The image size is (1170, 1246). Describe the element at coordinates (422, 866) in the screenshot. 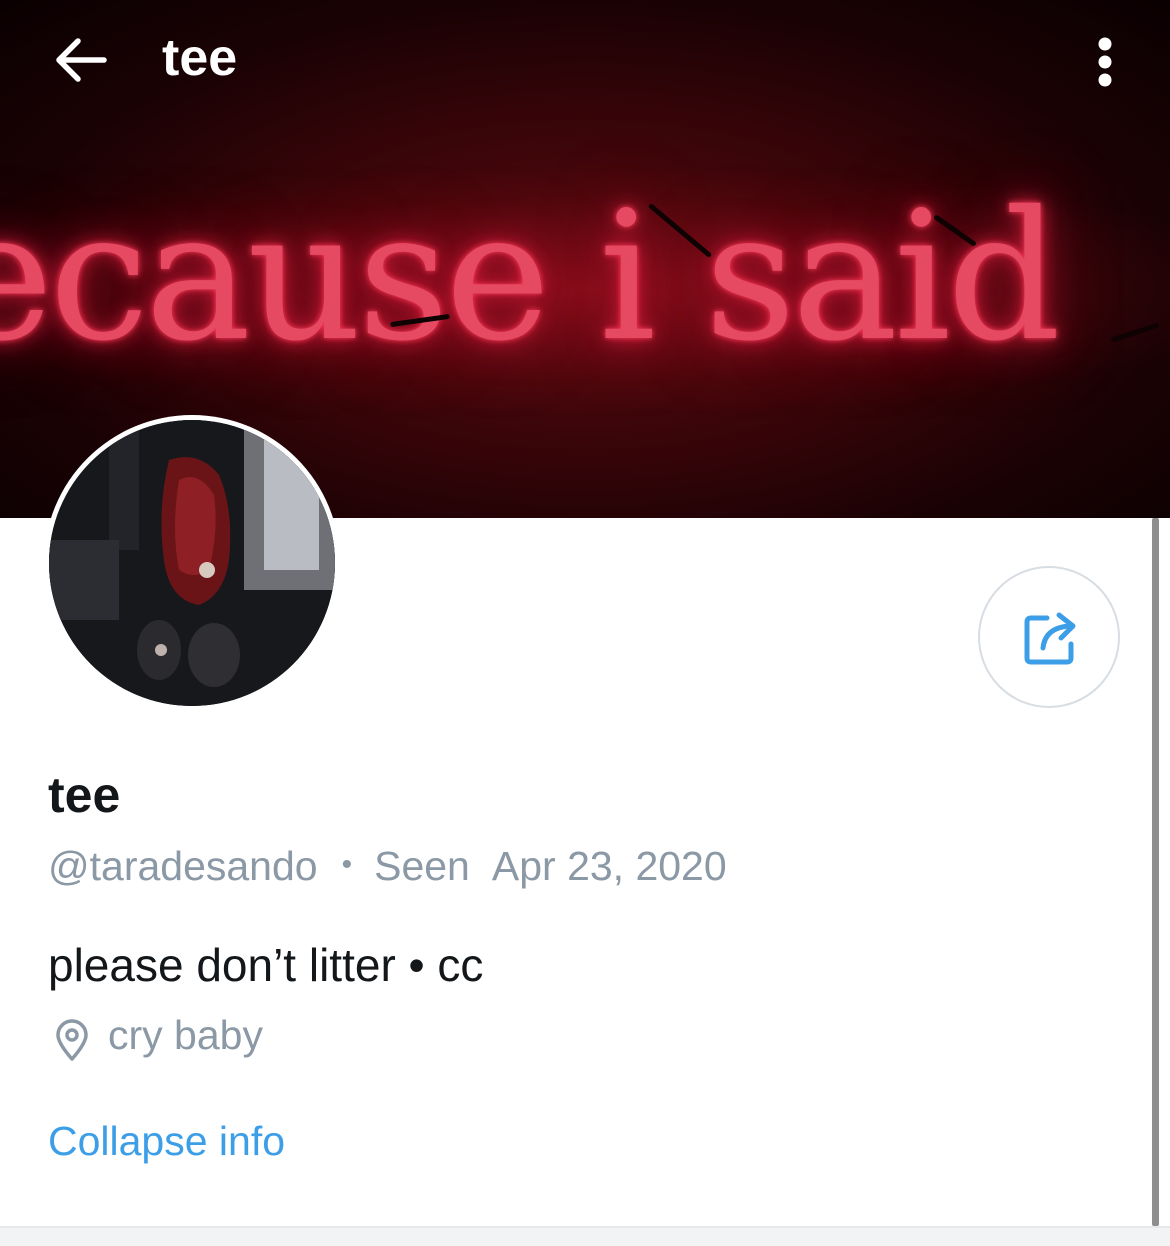

I see `seen-label: Seen` at that location.